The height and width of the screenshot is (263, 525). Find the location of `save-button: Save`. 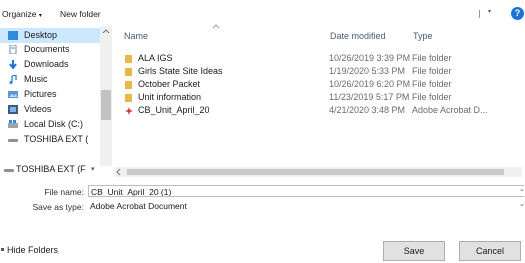

save-button: Save is located at coordinates (414, 251).